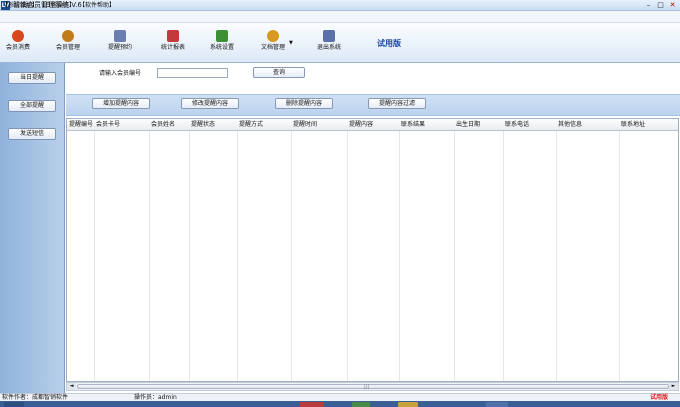 This screenshot has width=680, height=407. I want to click on maximize-button: □, so click(660, 5).